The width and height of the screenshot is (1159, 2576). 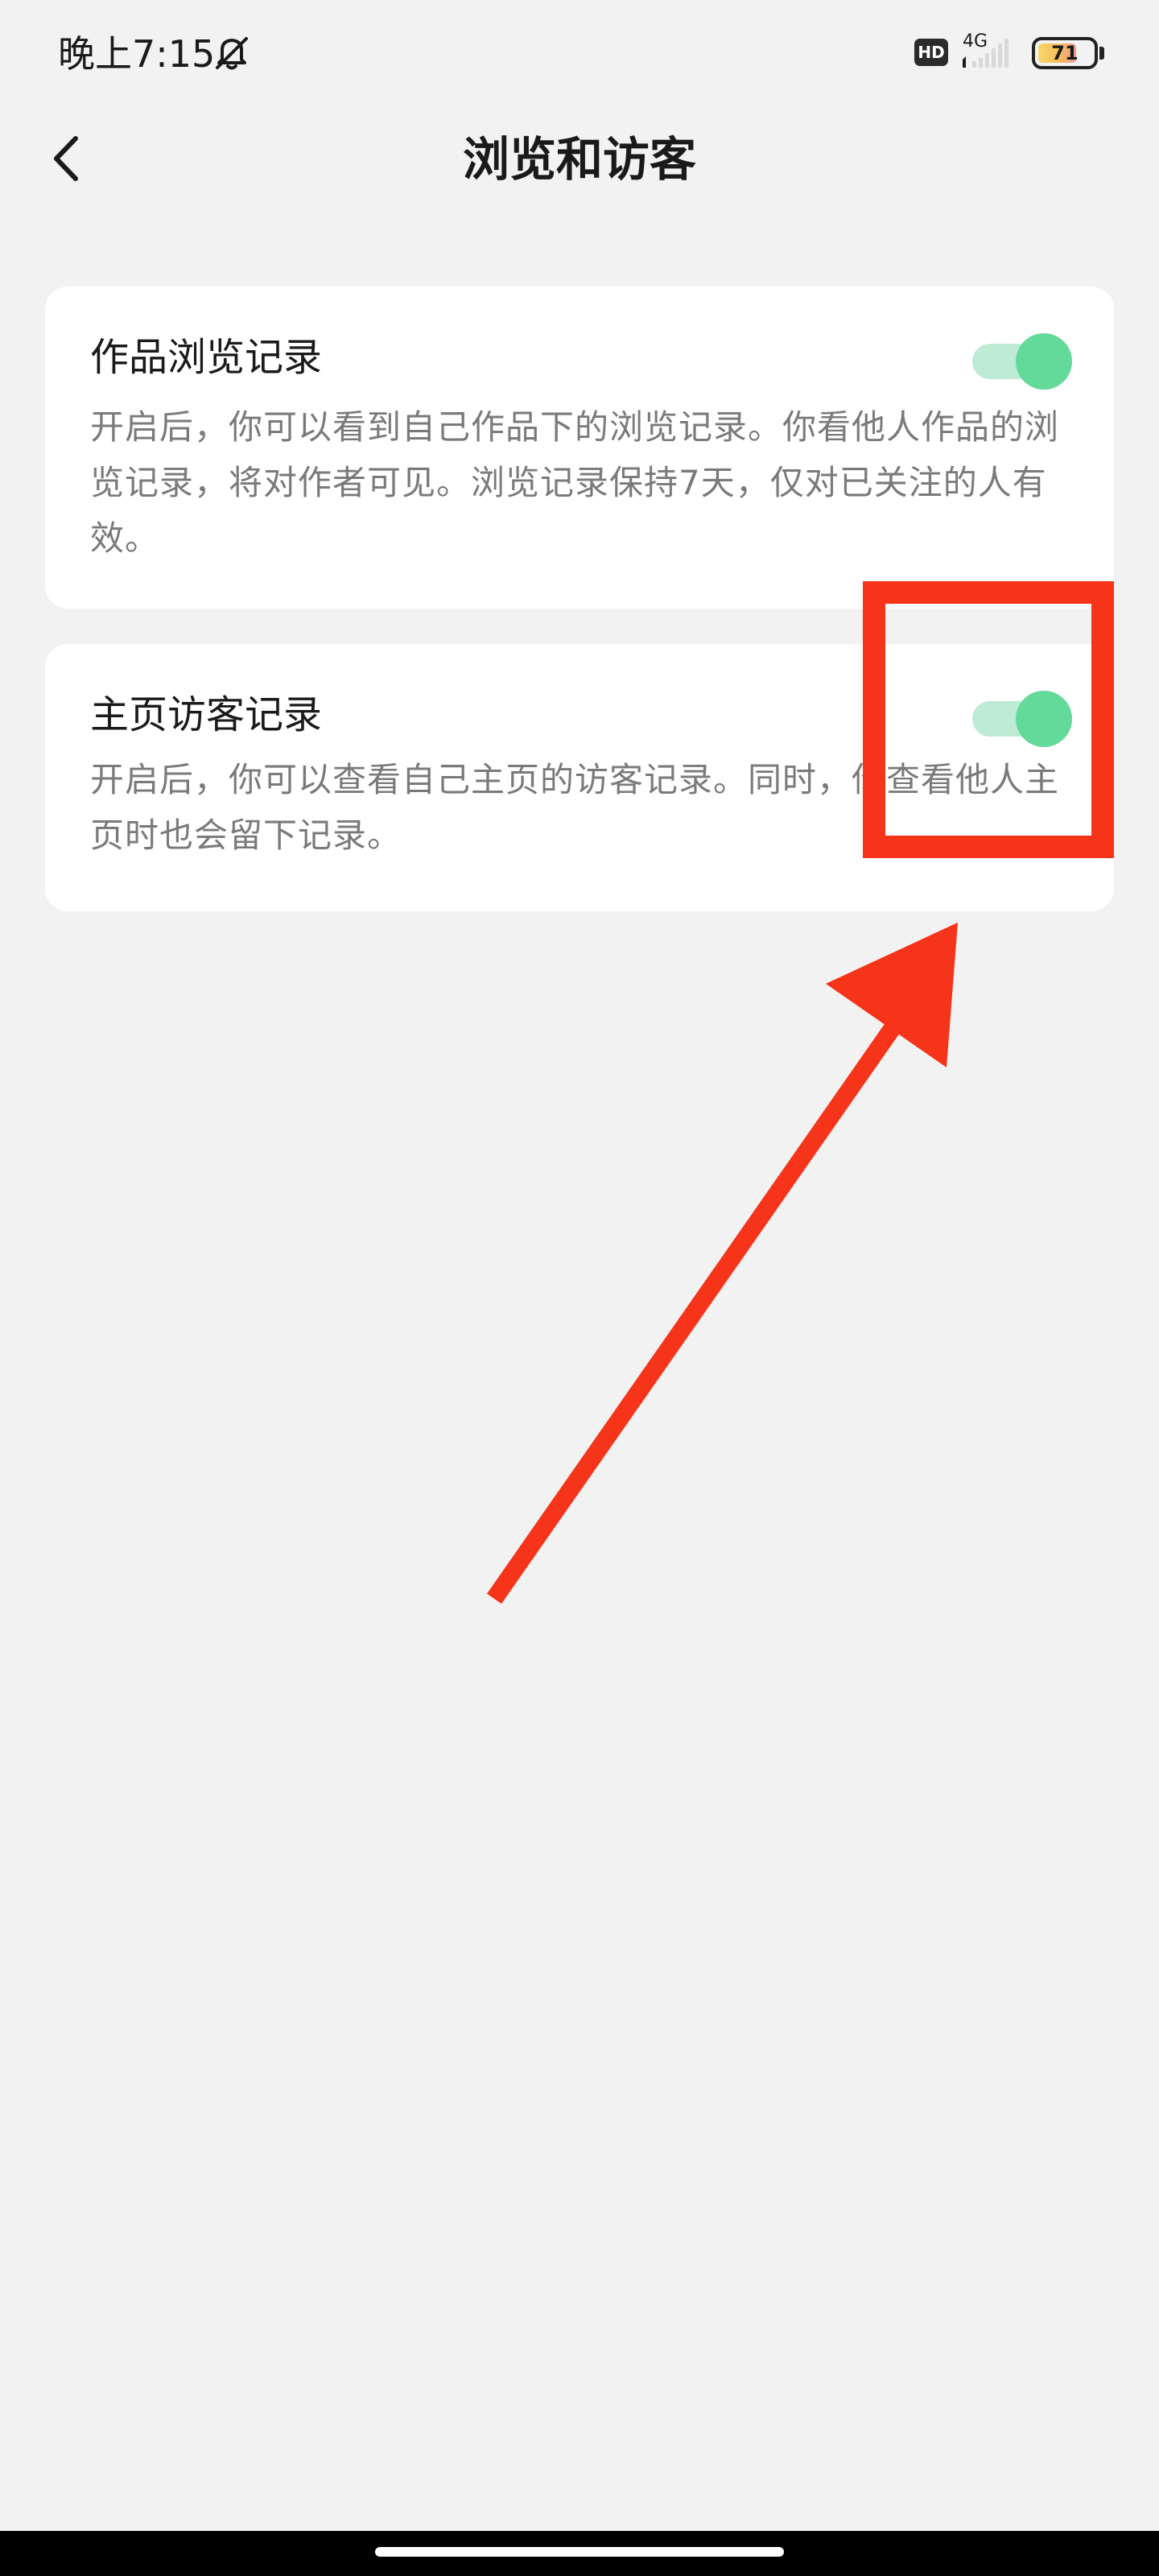 What do you see at coordinates (575, 807) in the screenshot?
I see `setting-description: 开启后，你可以查看自己主页的访客记录。同时，你查看他人主页时也会留下记录。` at bounding box center [575, 807].